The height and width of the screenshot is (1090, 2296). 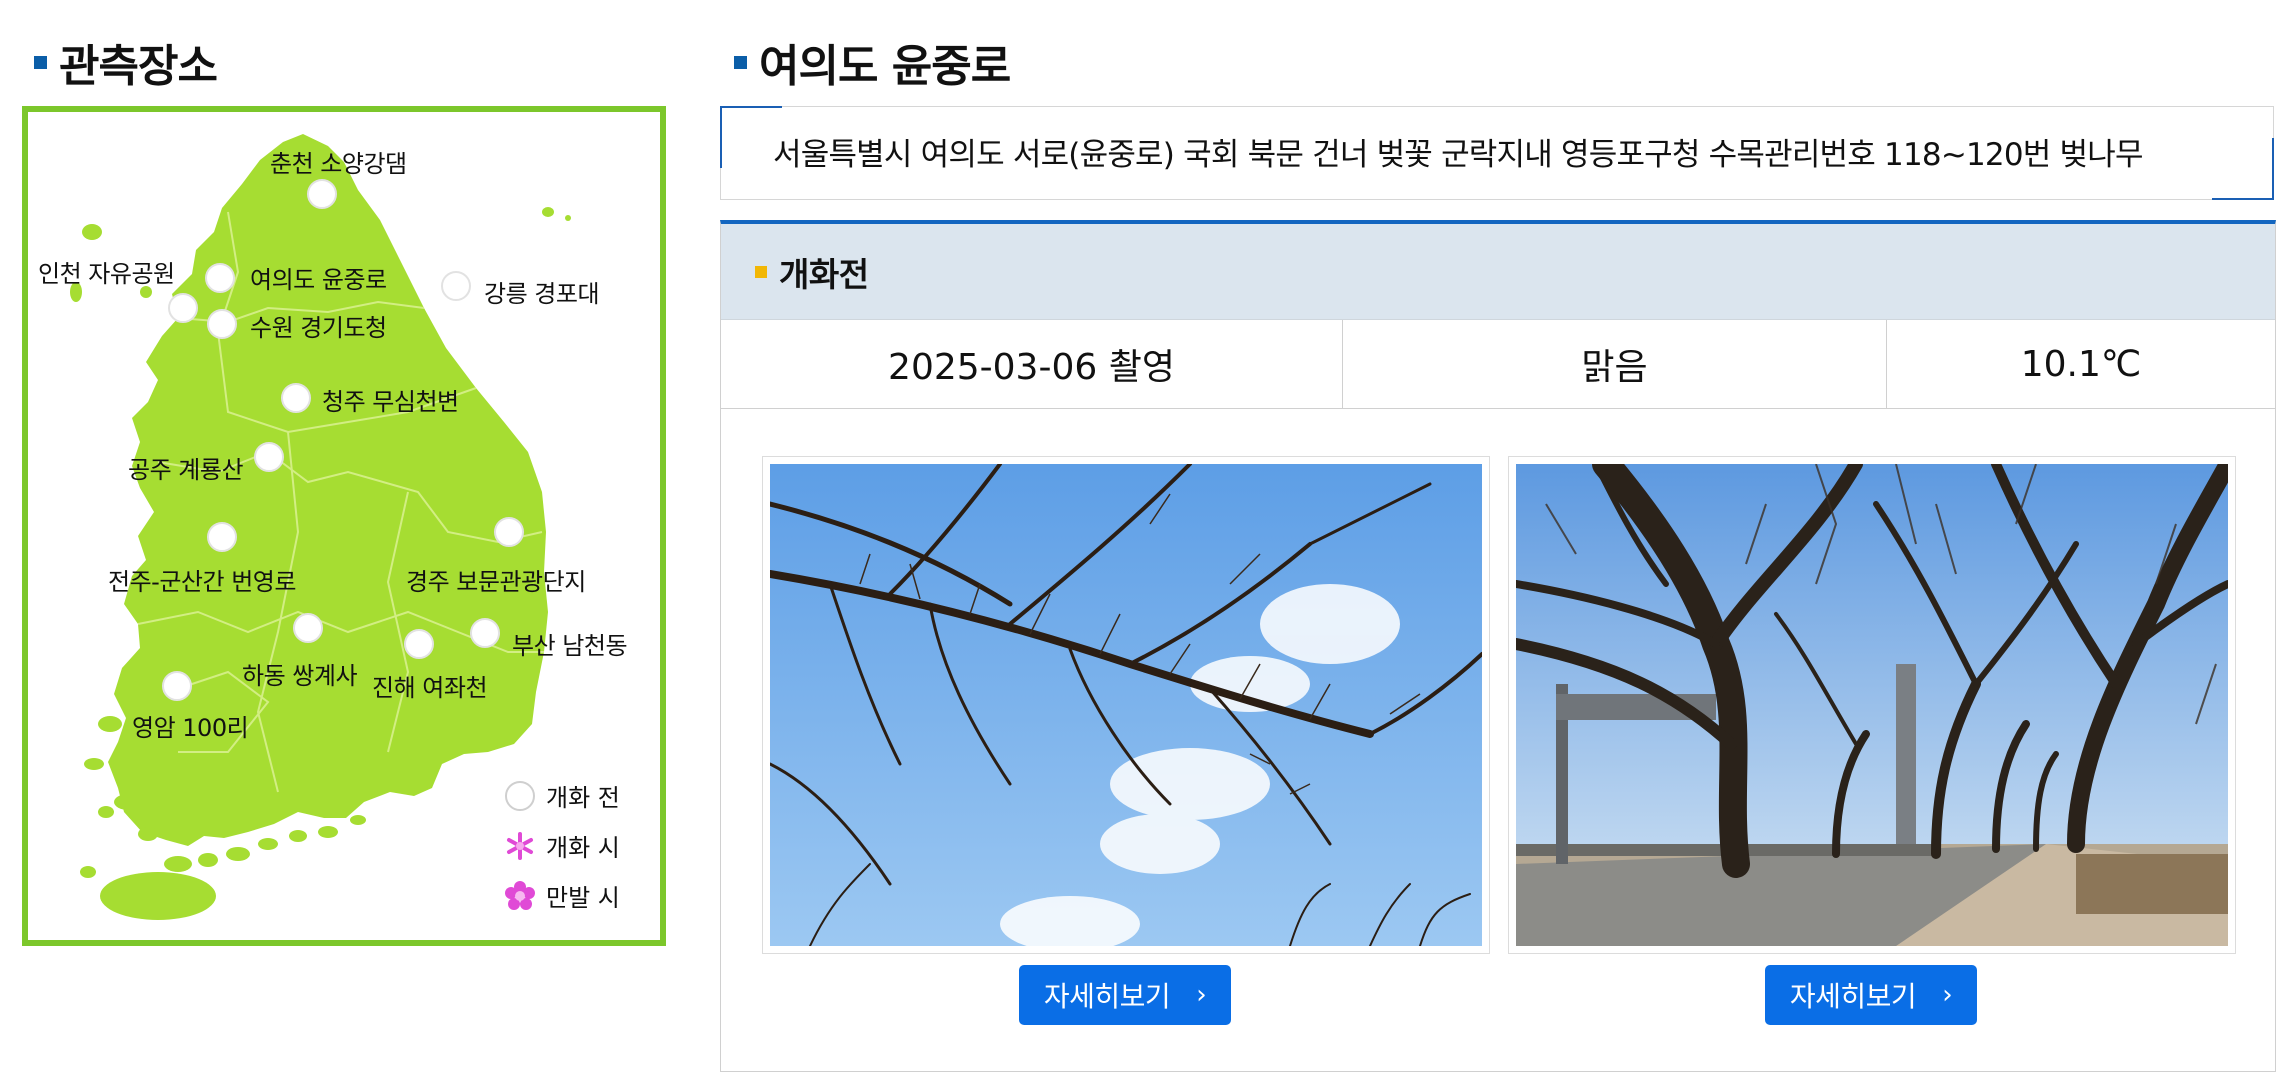 What do you see at coordinates (222, 537) in the screenshot?
I see `marker-jeonju` at bounding box center [222, 537].